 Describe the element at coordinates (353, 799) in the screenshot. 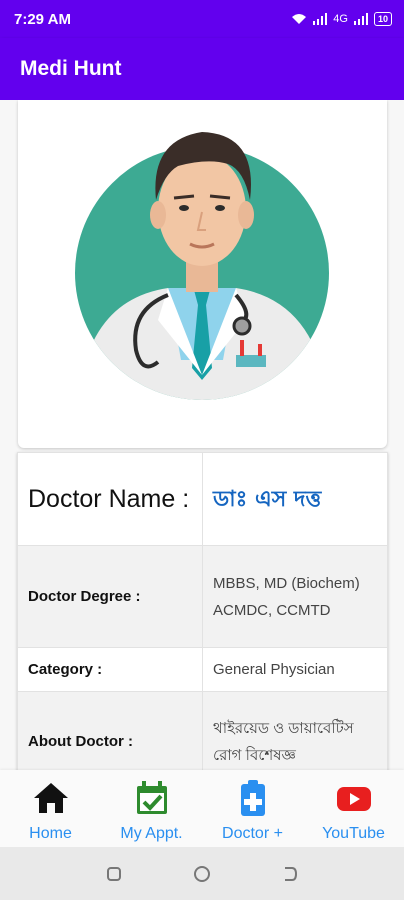

I see `youtube-icon` at that location.